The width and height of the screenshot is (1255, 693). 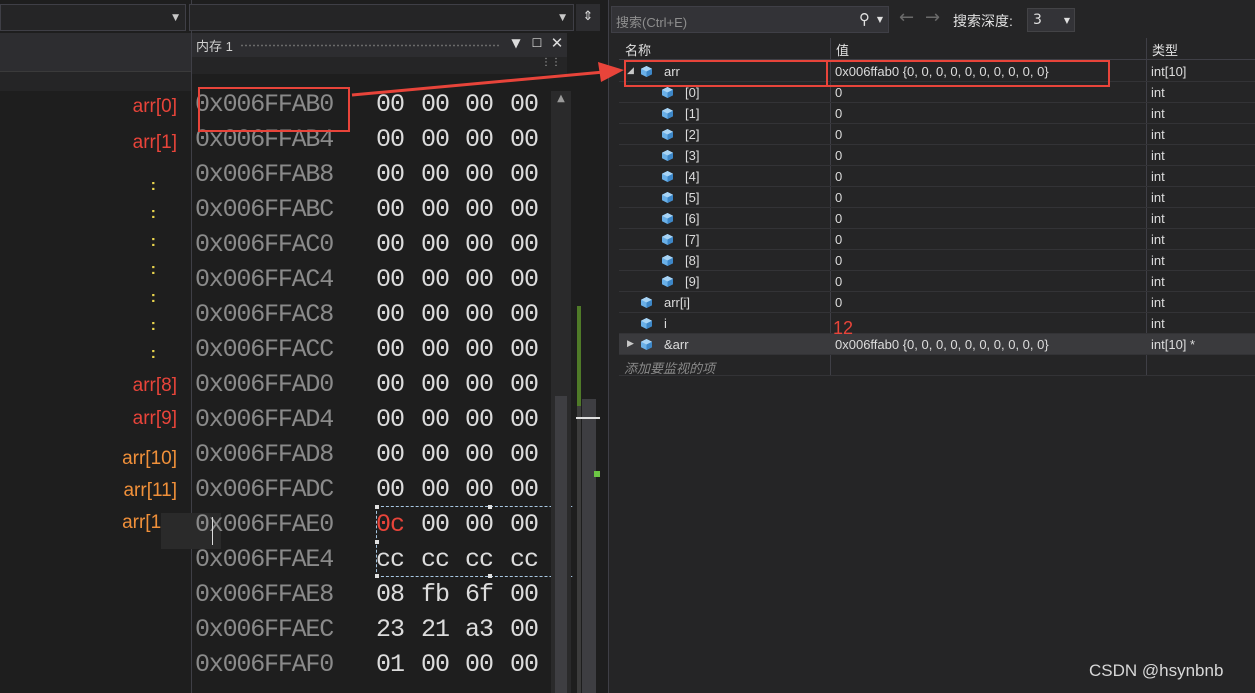 What do you see at coordinates (692, 218) in the screenshot?
I see `watch-name: [6]` at bounding box center [692, 218].